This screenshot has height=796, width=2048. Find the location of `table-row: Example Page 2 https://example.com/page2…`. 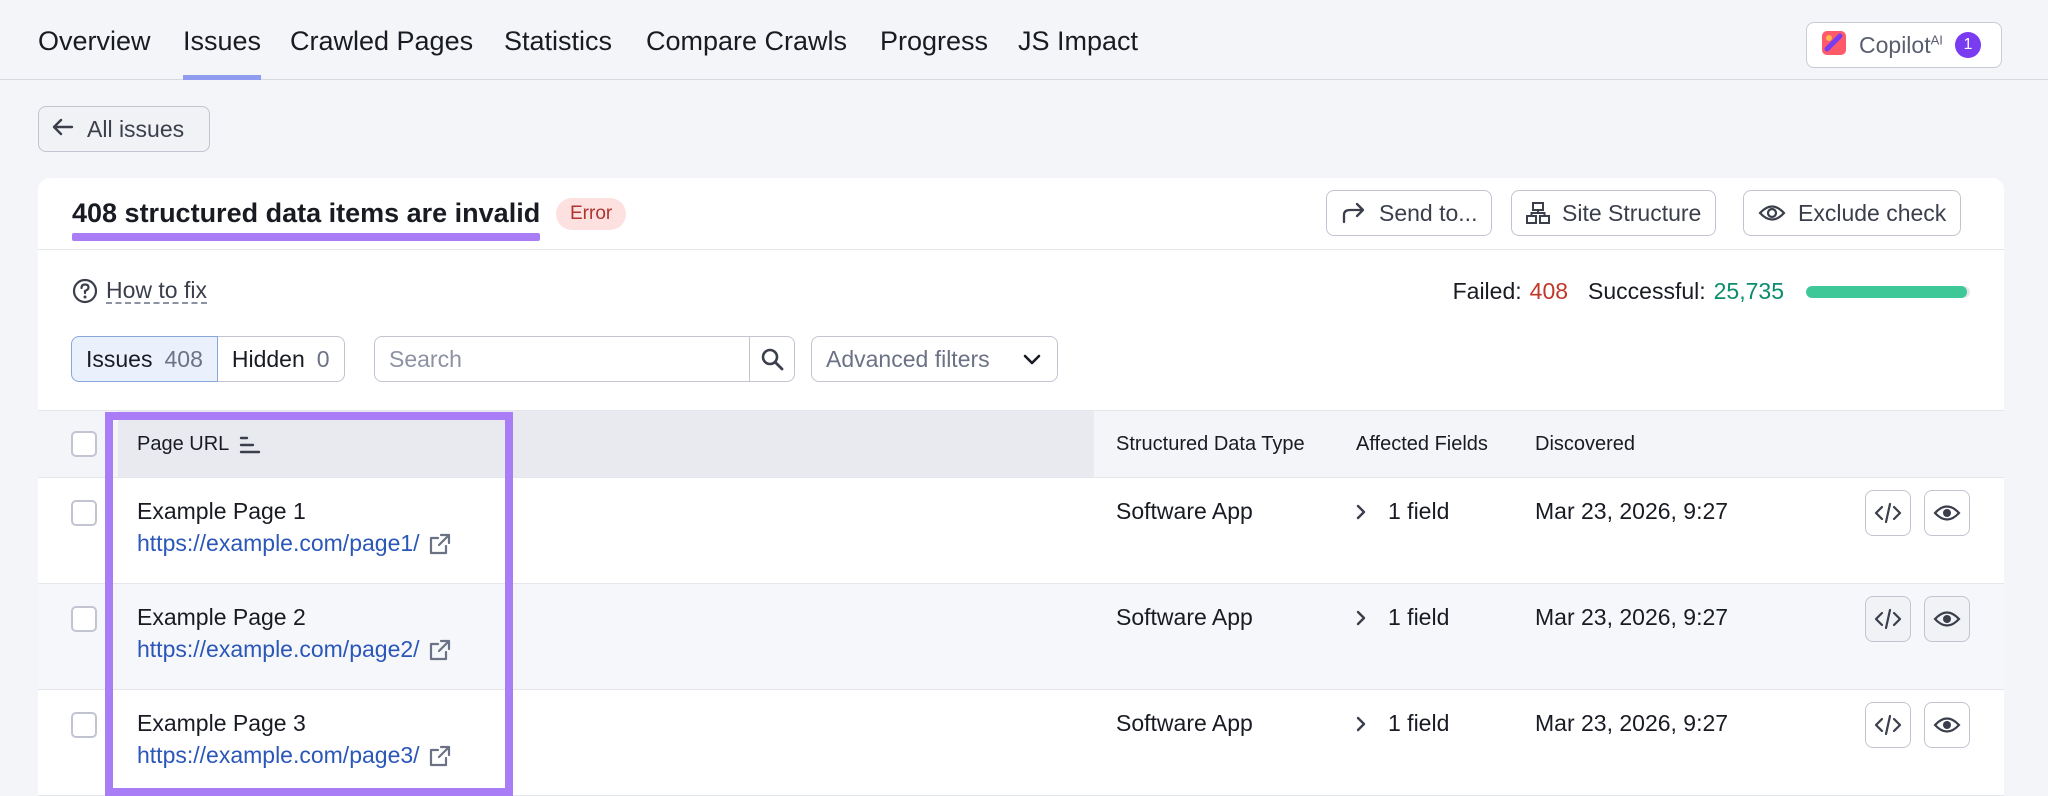

table-row: Example Page 2 https://example.com/page2… is located at coordinates (1021, 637).